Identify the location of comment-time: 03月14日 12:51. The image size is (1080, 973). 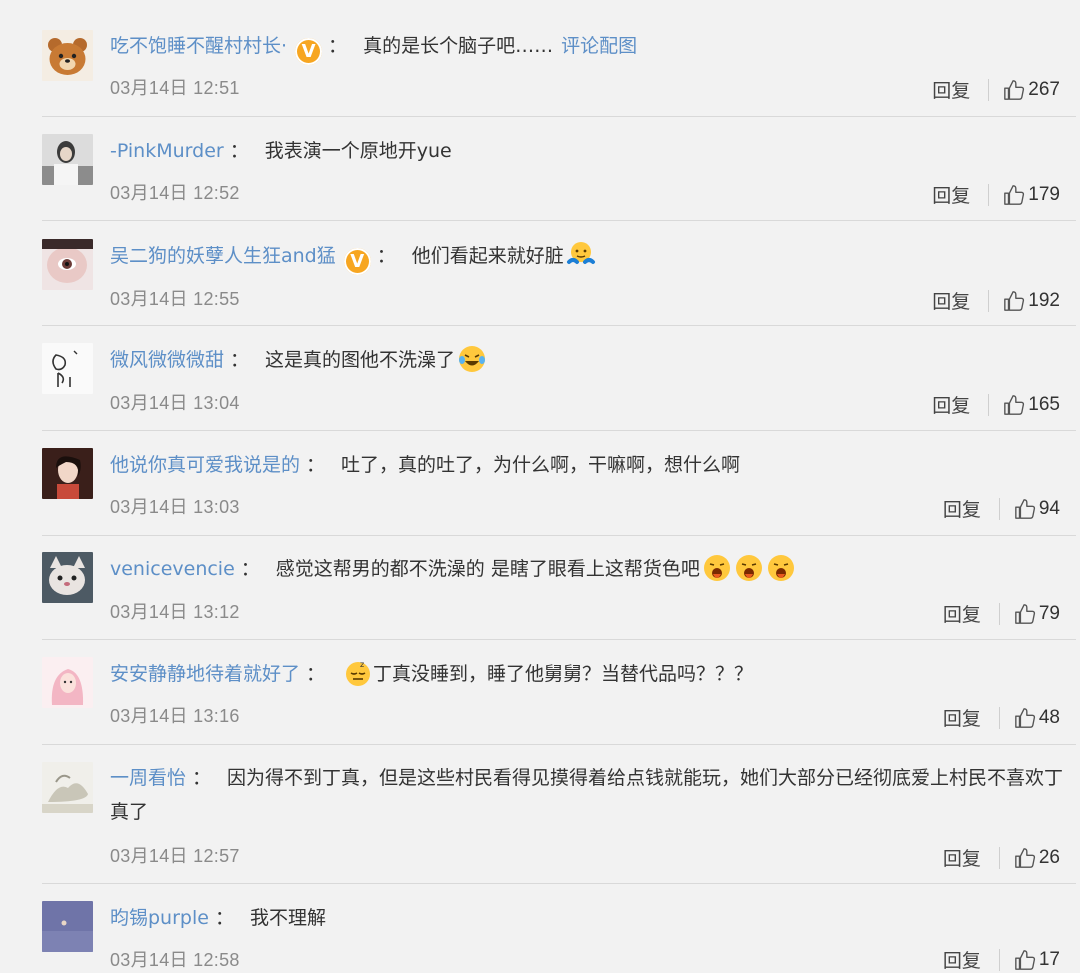
(175, 88).